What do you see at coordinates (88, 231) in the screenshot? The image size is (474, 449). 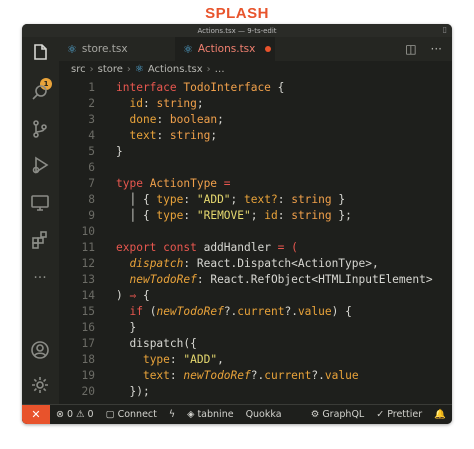 I see `code-line: 10` at bounding box center [88, 231].